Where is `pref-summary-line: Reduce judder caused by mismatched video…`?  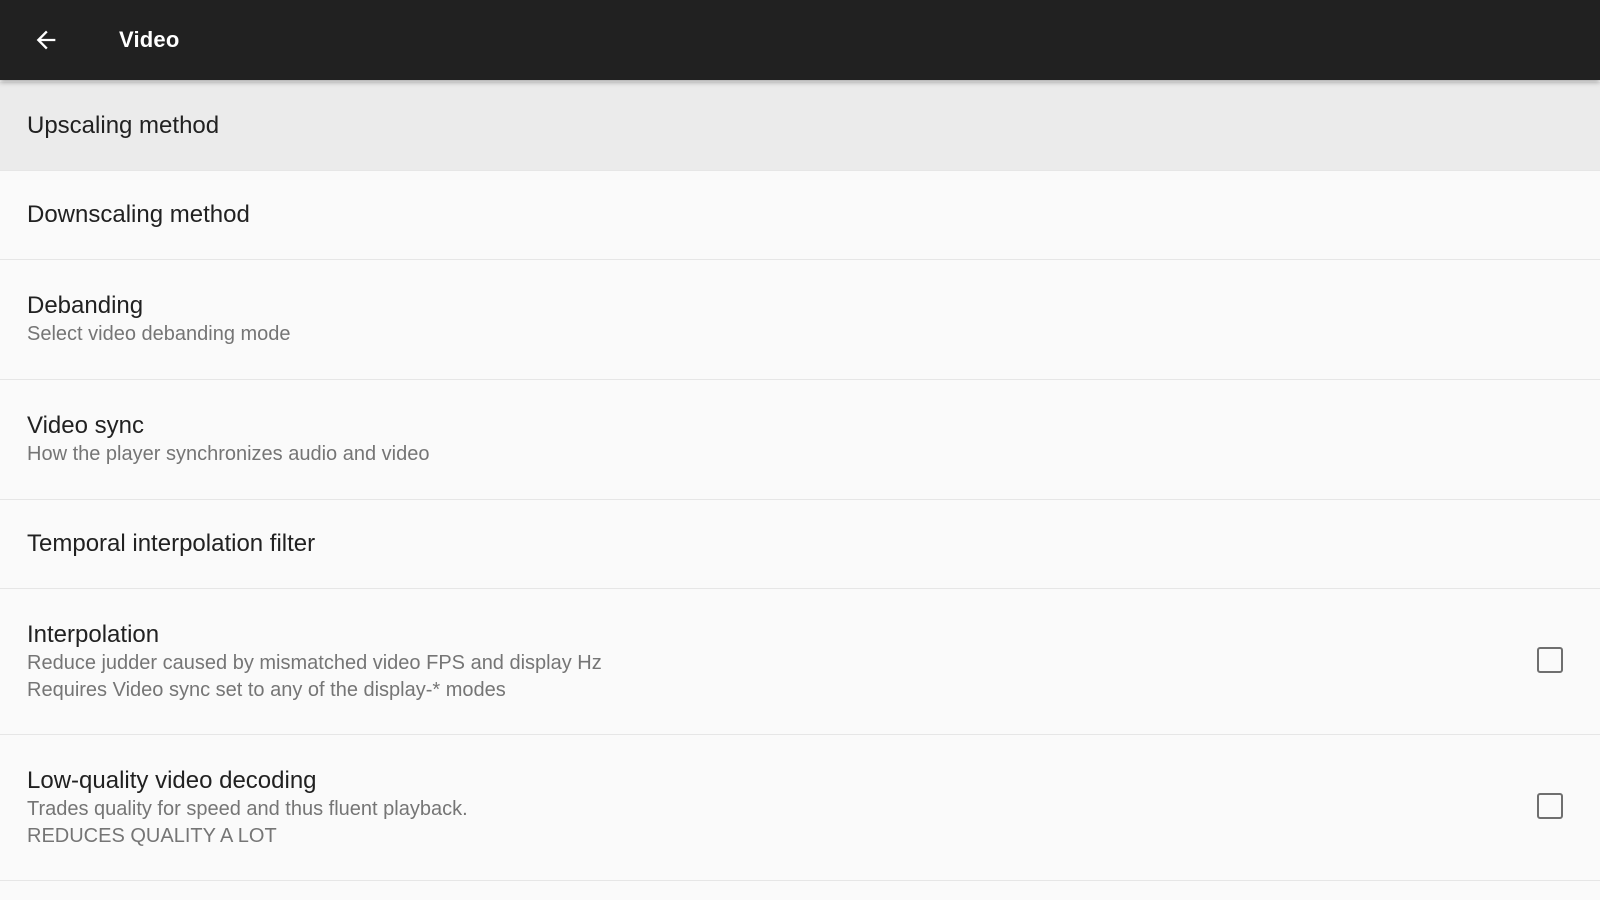
pref-summary-line: Reduce judder caused by mismatched video… is located at coordinates (314, 662).